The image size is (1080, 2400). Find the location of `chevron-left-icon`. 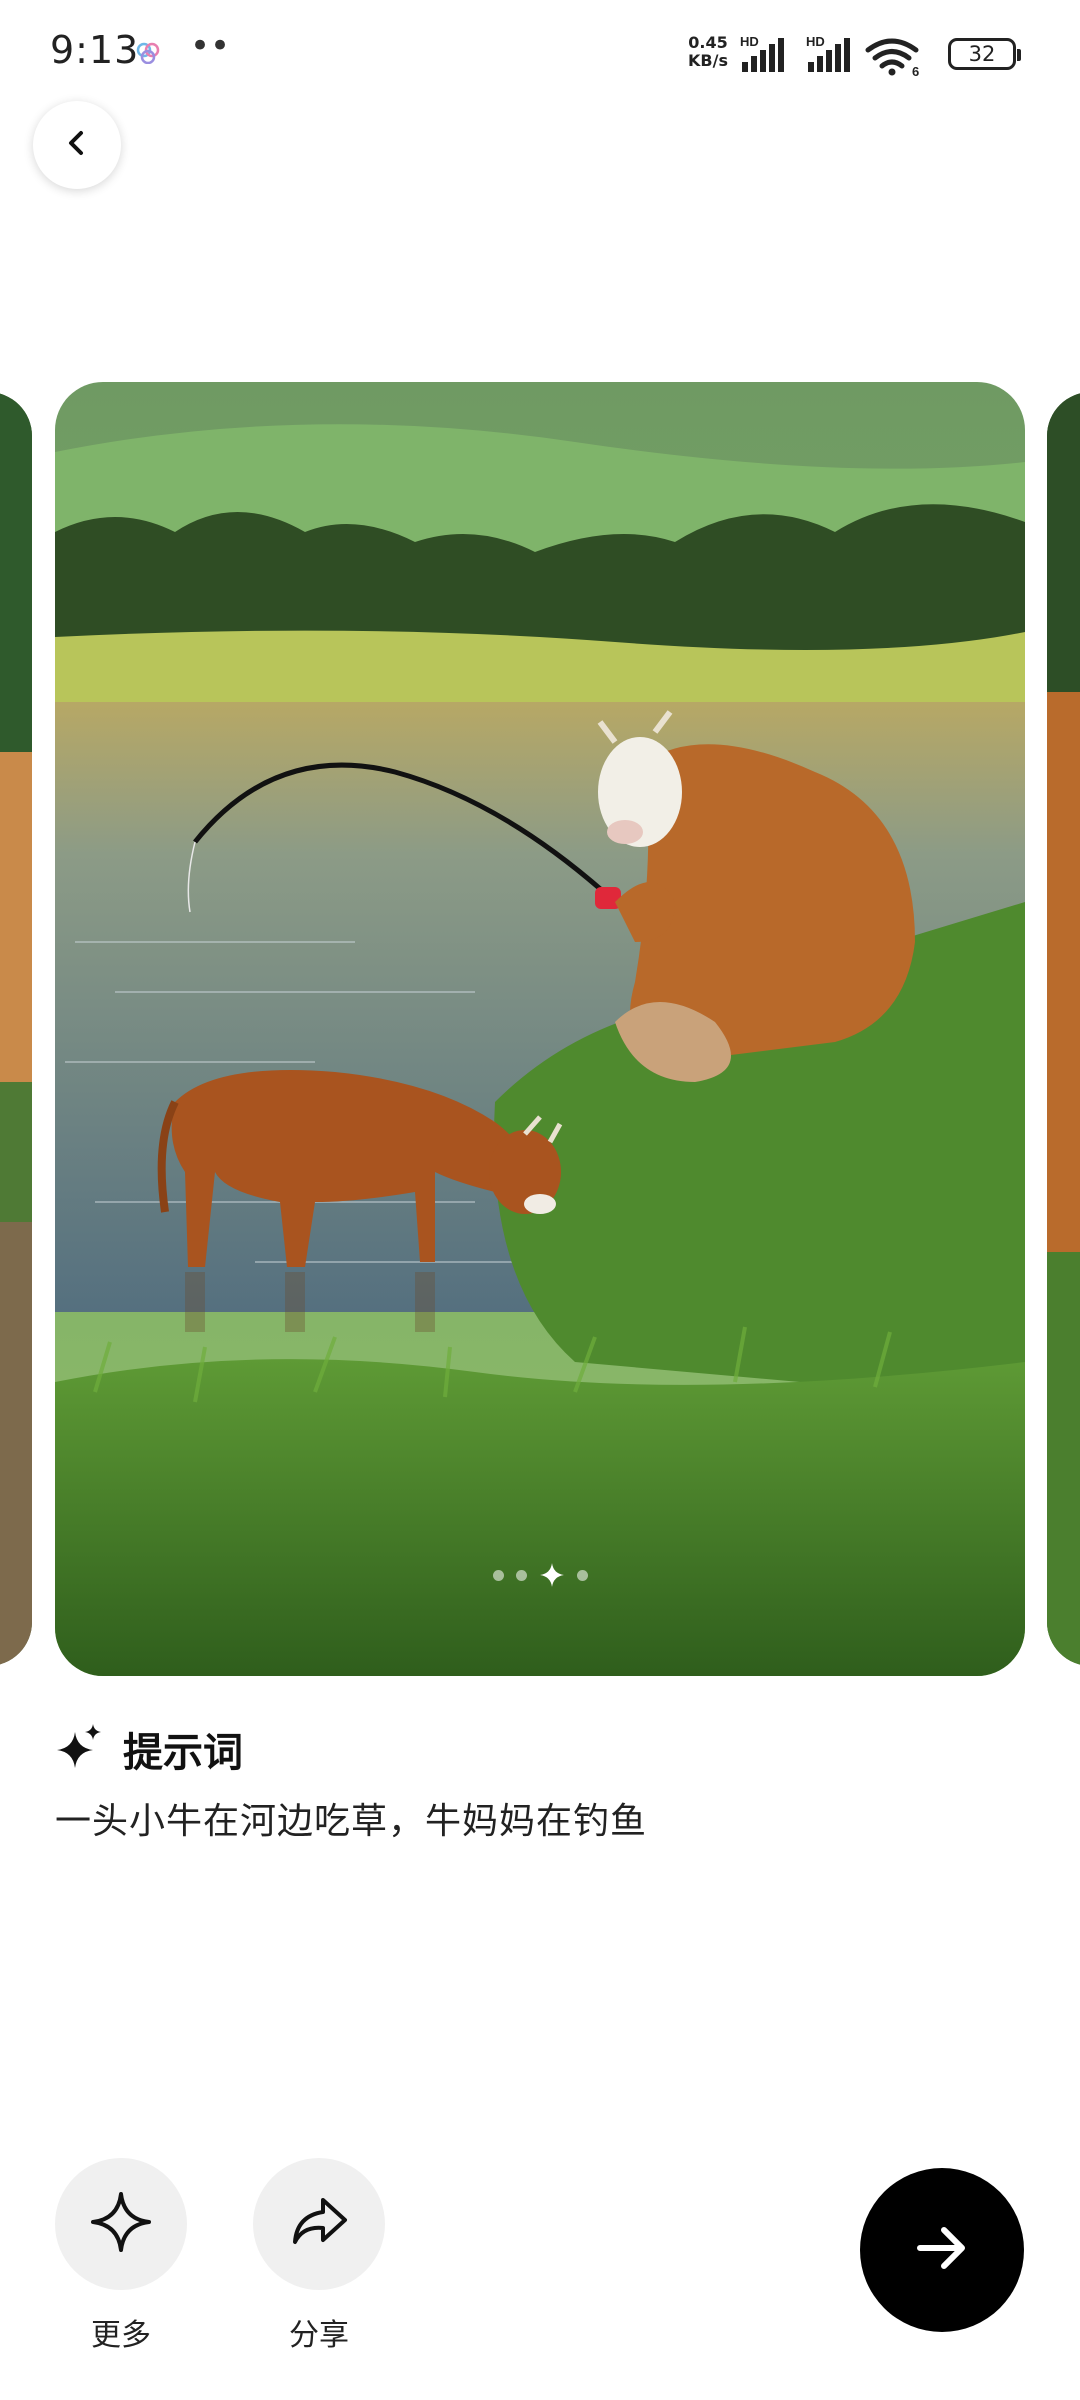

chevron-left-icon is located at coordinates (77, 145).